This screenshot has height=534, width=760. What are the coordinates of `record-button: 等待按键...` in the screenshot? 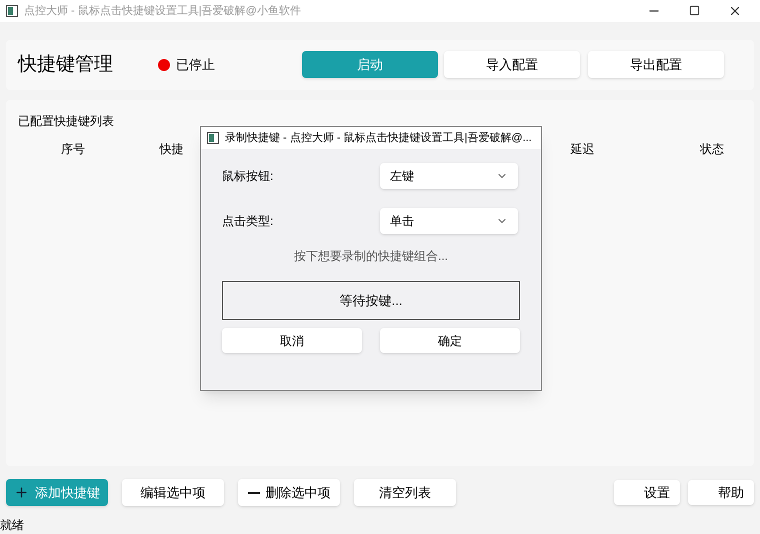 It's located at (371, 300).